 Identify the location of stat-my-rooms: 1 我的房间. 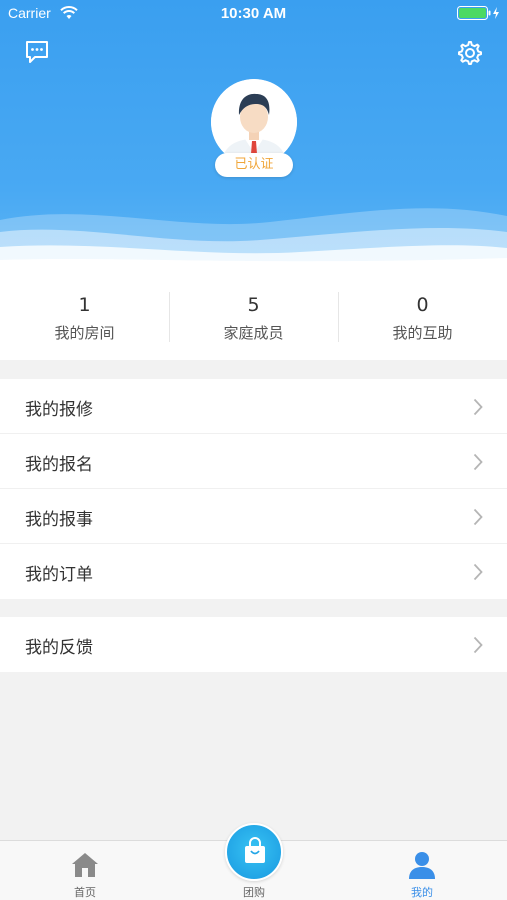
(84, 316).